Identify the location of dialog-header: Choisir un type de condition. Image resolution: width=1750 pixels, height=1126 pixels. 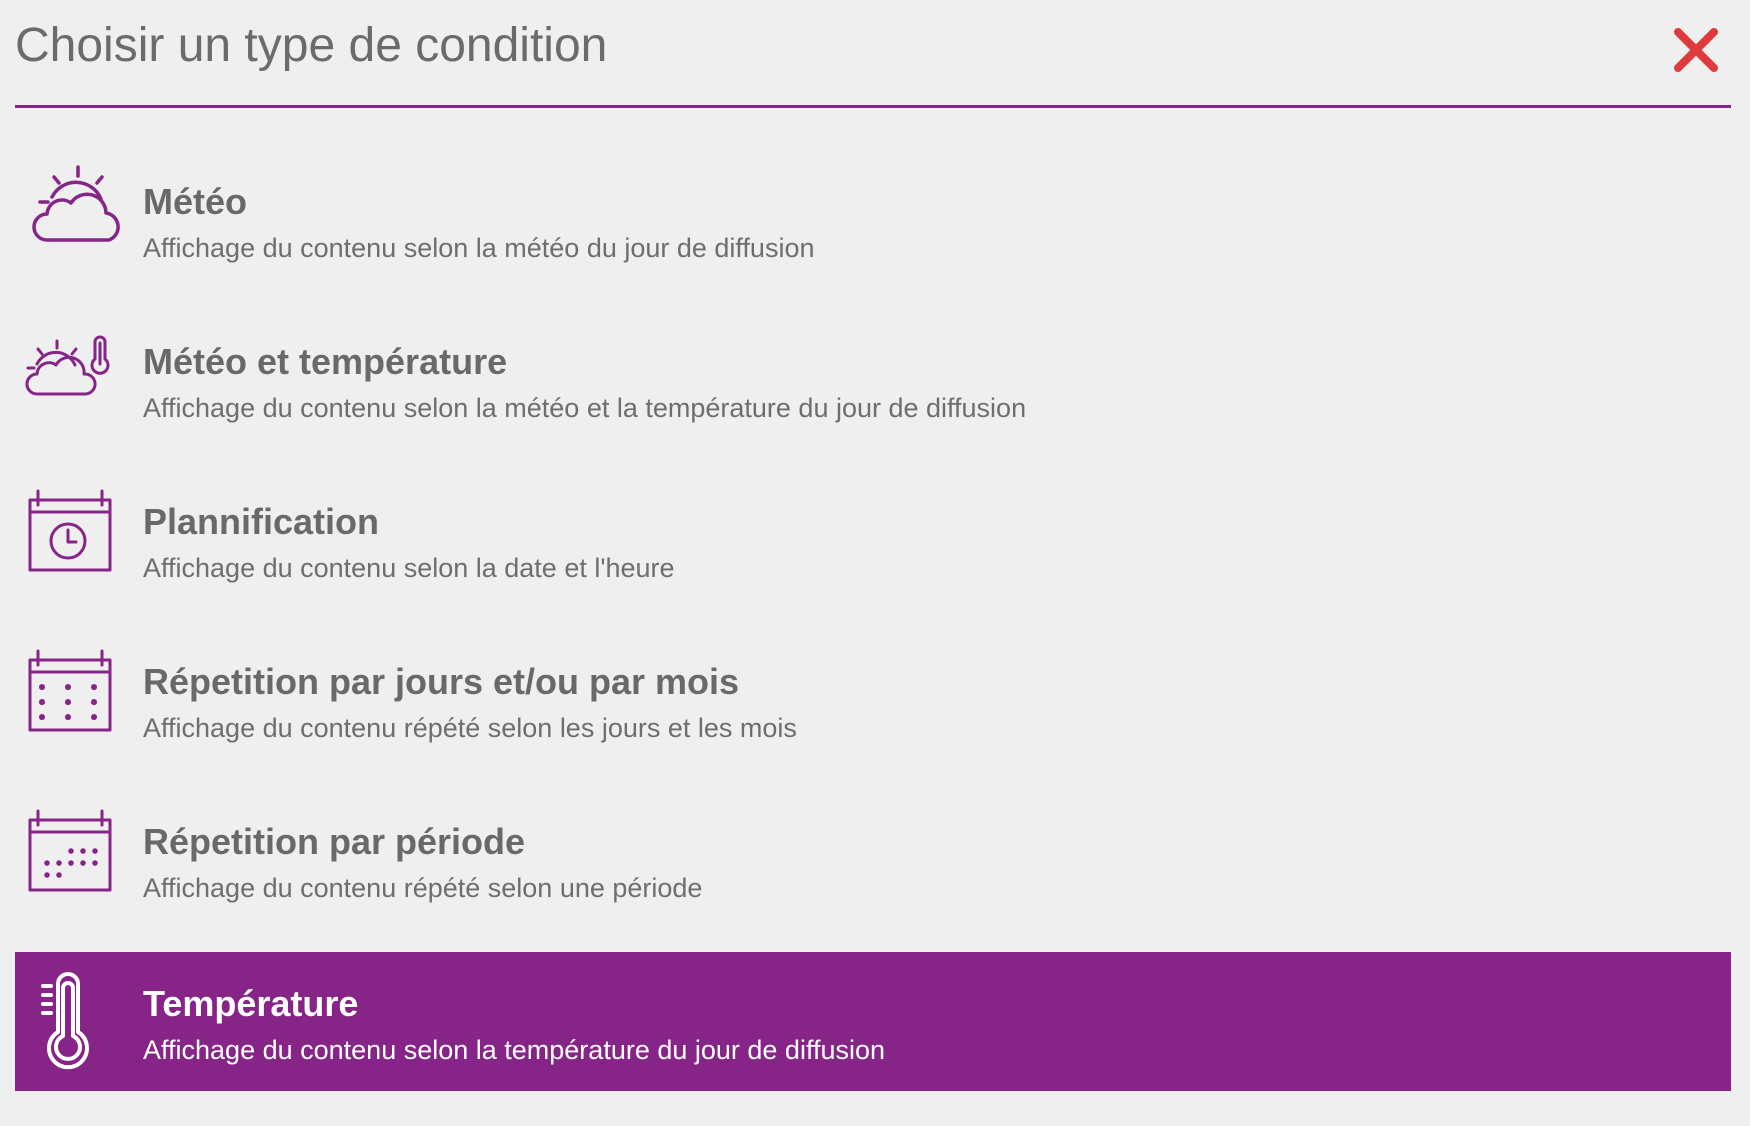
(873, 54).